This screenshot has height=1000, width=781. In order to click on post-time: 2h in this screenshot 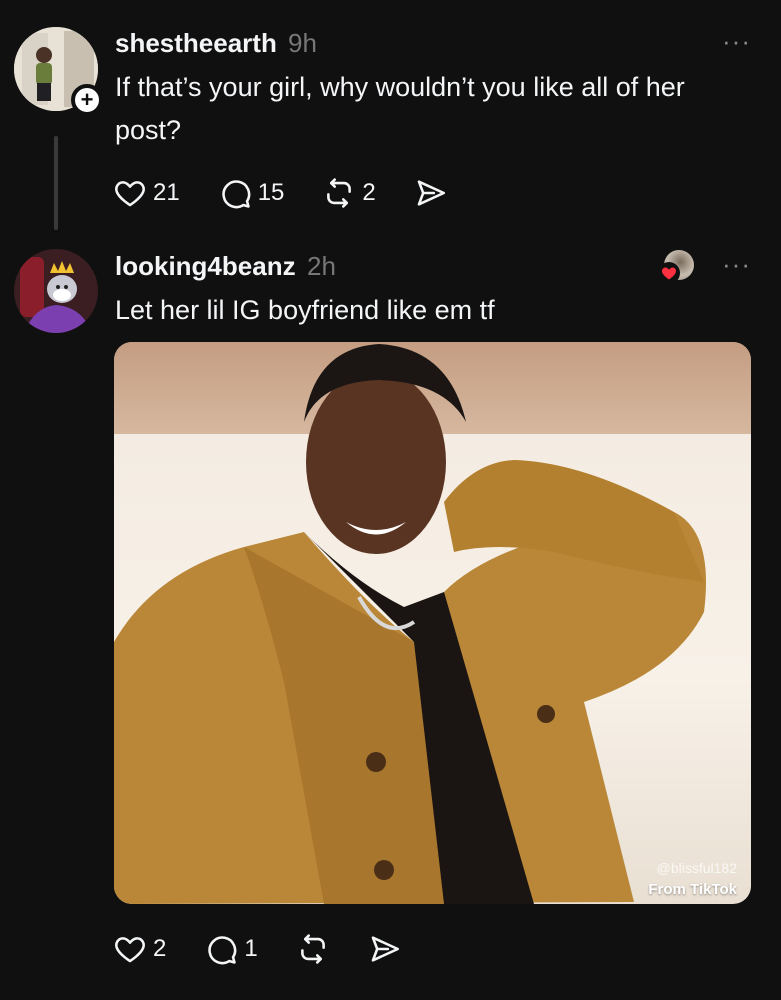, I will do `click(321, 266)`.